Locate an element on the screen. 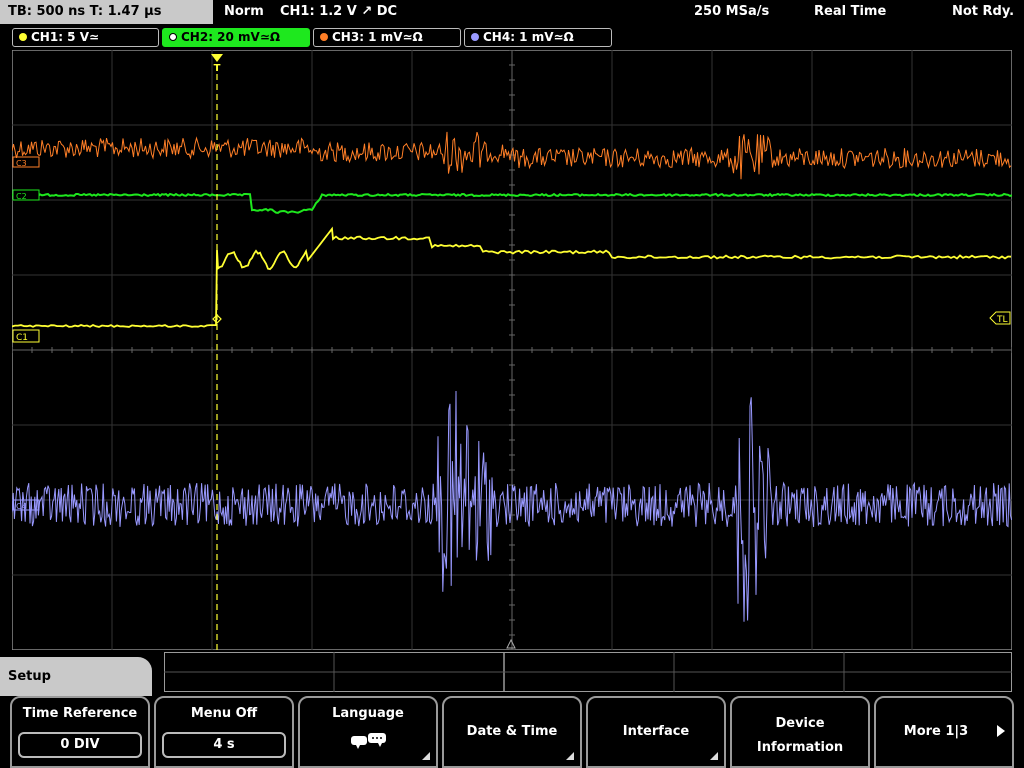  date-time-button: Date & Time is located at coordinates (512, 732).